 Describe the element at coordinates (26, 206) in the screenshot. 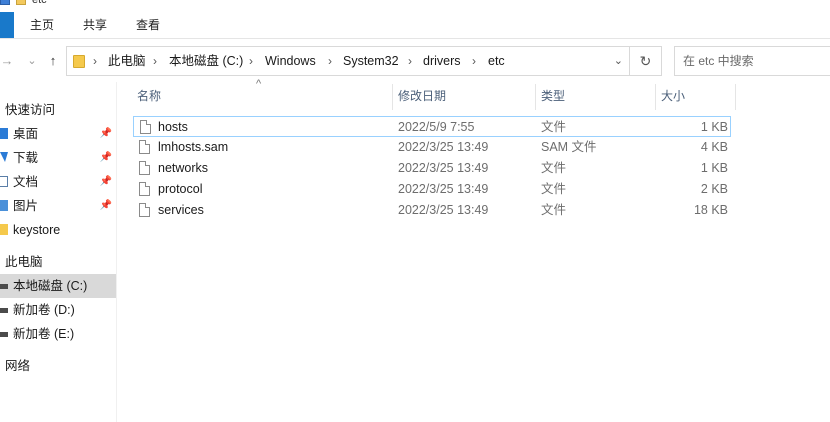

I see `sidebar-item-label: 图片` at that location.